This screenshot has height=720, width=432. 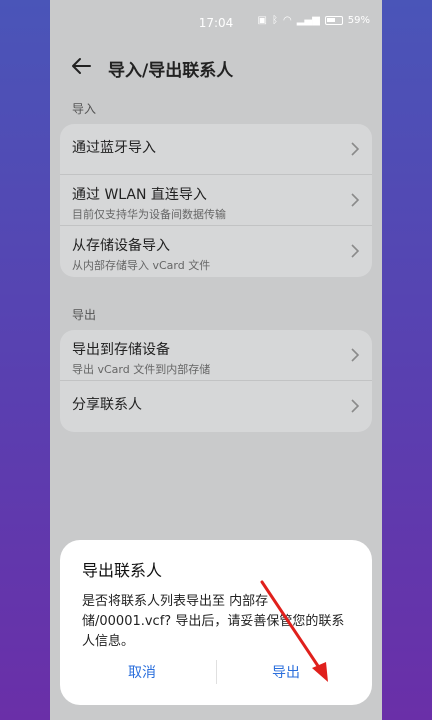 I want to click on share-contacts-row: 分享联系人, so click(x=216, y=406).